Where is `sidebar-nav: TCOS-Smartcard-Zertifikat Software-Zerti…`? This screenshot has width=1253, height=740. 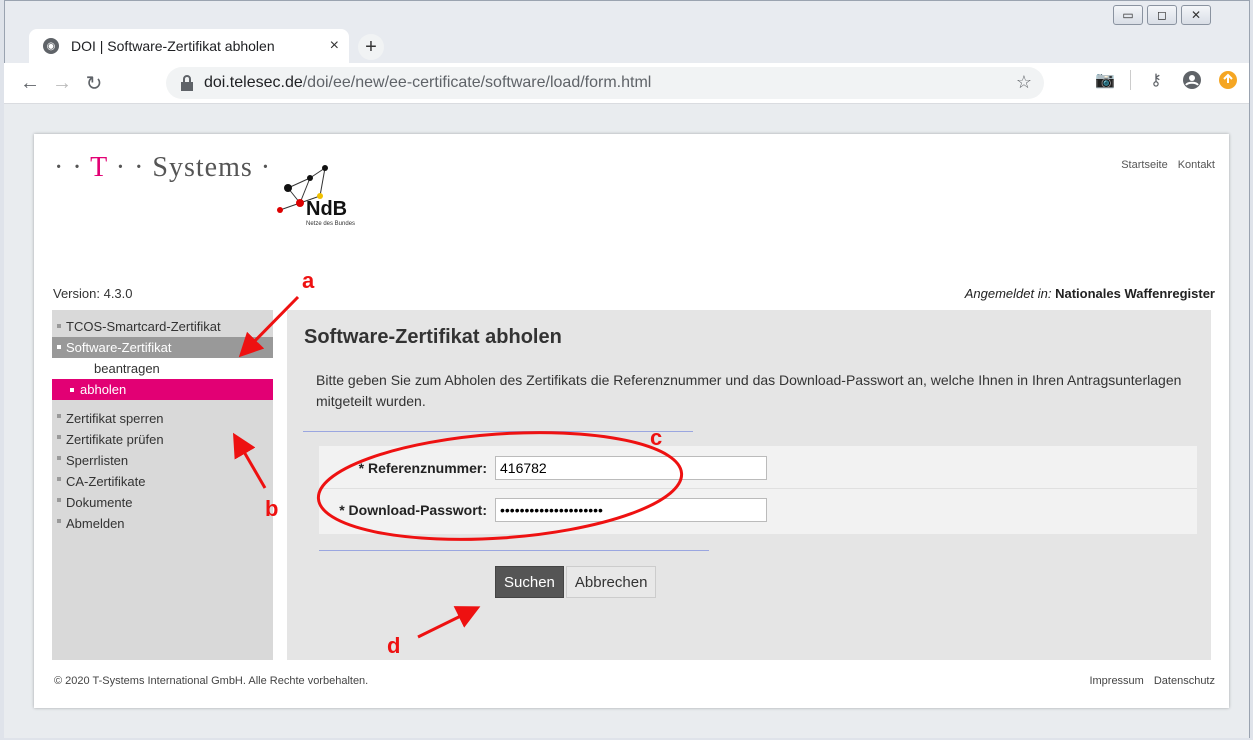 sidebar-nav: TCOS-Smartcard-Zertifikat Software-Zerti… is located at coordinates (162, 485).